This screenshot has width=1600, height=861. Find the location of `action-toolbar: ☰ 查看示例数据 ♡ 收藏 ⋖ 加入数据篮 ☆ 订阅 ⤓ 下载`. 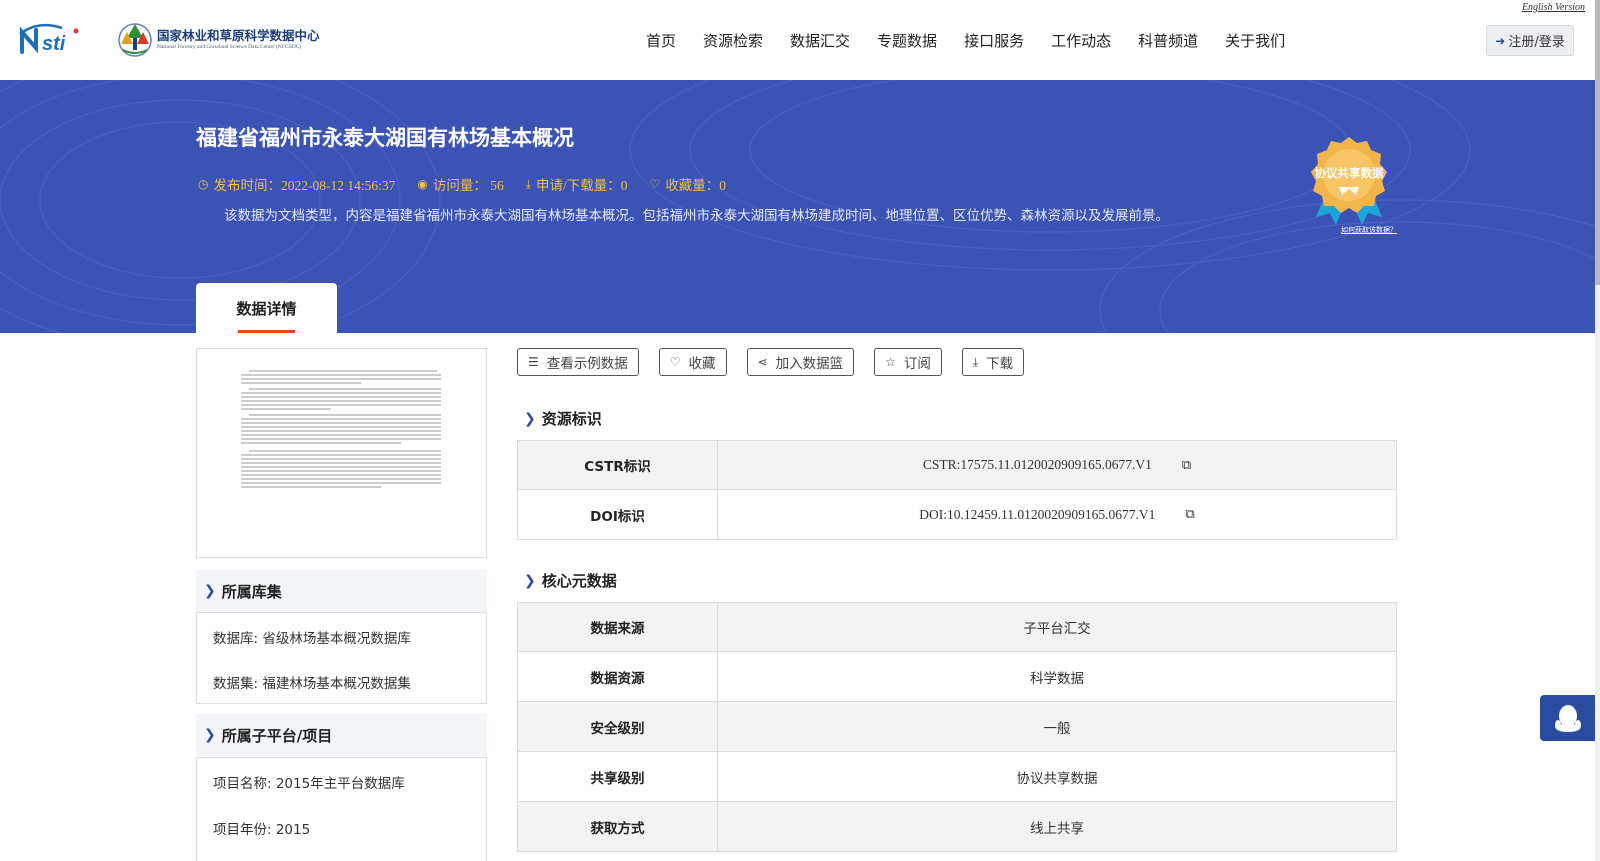

action-toolbar: ☰ 查看示例数据 ♡ 收藏 ⋖ 加入数据篮 ☆ 订阅 ⤓ 下载 is located at coordinates (780, 362).